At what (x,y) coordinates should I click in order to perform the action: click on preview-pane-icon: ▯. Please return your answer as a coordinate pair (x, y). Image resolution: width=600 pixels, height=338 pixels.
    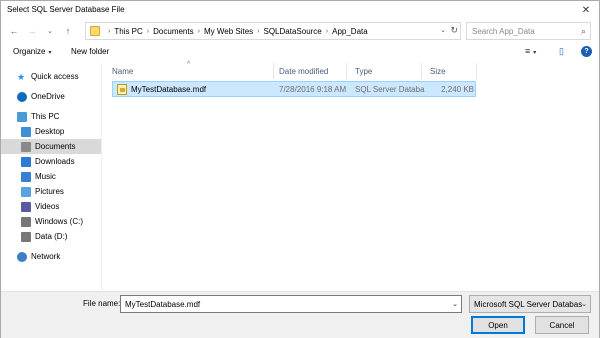
    Looking at the image, I should click on (561, 51).